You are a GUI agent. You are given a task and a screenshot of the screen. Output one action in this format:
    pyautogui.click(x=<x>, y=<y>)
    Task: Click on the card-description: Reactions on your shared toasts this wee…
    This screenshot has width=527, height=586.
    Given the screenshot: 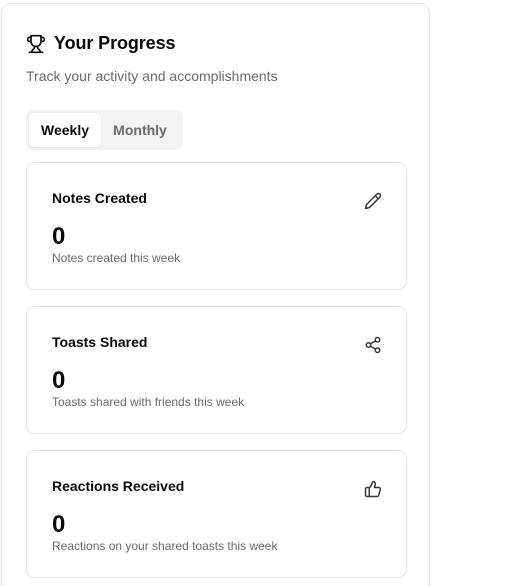 What is the action you would take?
    pyautogui.click(x=165, y=546)
    